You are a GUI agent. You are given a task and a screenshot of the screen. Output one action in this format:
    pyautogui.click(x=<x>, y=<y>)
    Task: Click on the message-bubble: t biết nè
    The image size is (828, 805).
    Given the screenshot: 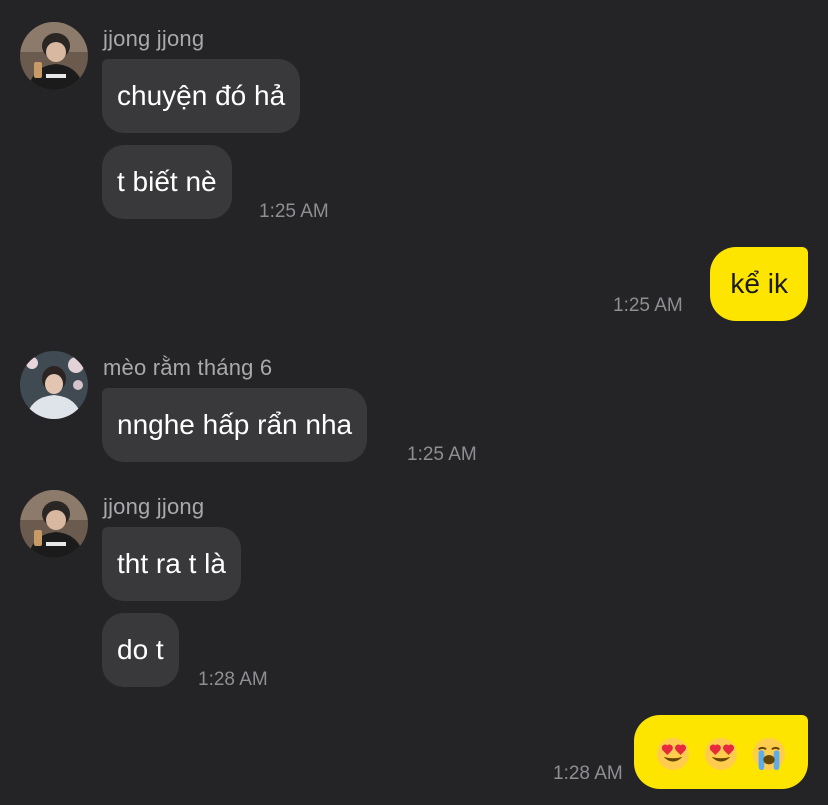 What is the action you would take?
    pyautogui.click(x=167, y=182)
    